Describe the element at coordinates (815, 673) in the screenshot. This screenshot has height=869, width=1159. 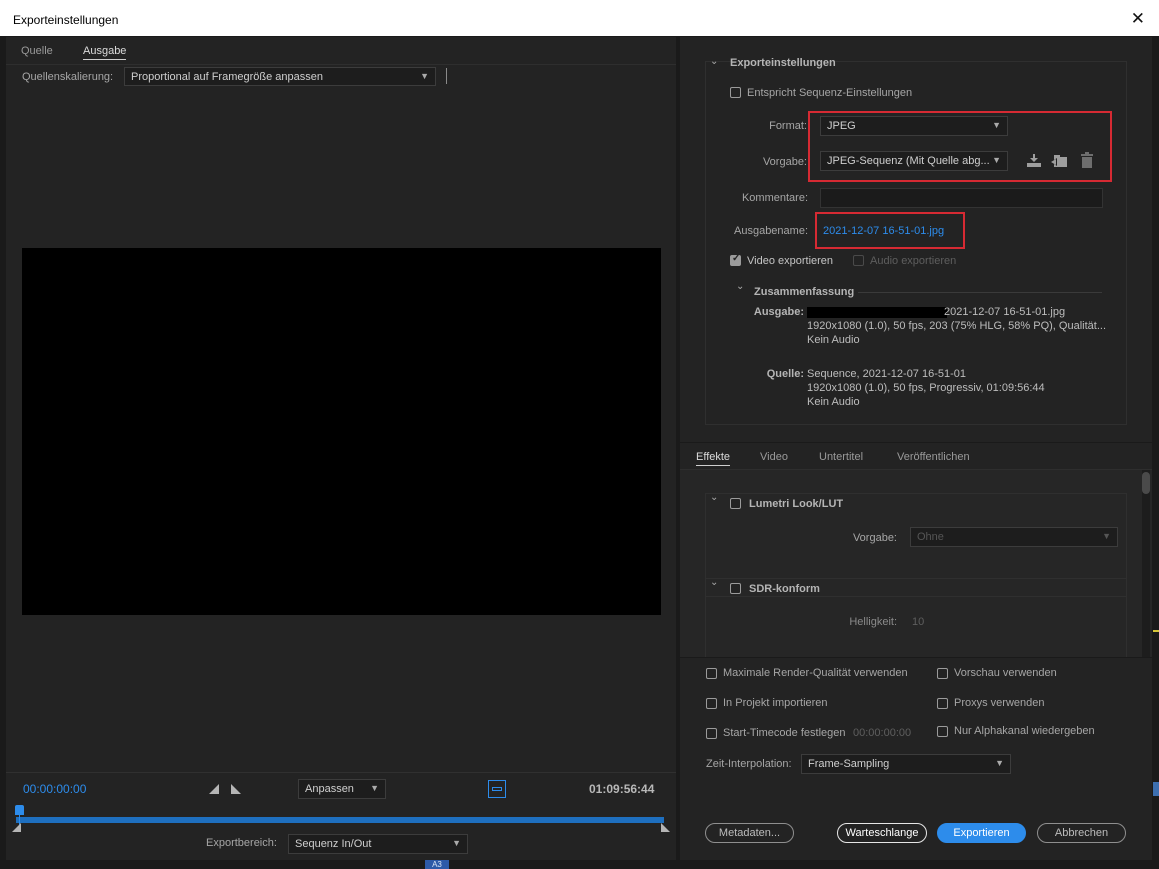
I see `max-render-label: Maximale Render-Qualität verwenden` at that location.